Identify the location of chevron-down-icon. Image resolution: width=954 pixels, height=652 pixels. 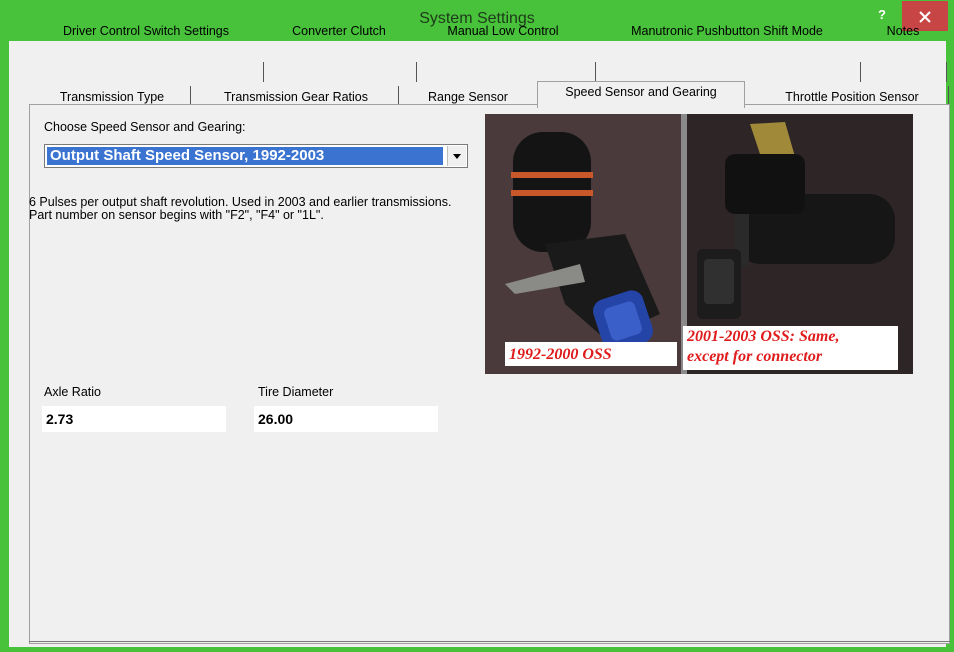
(457, 156).